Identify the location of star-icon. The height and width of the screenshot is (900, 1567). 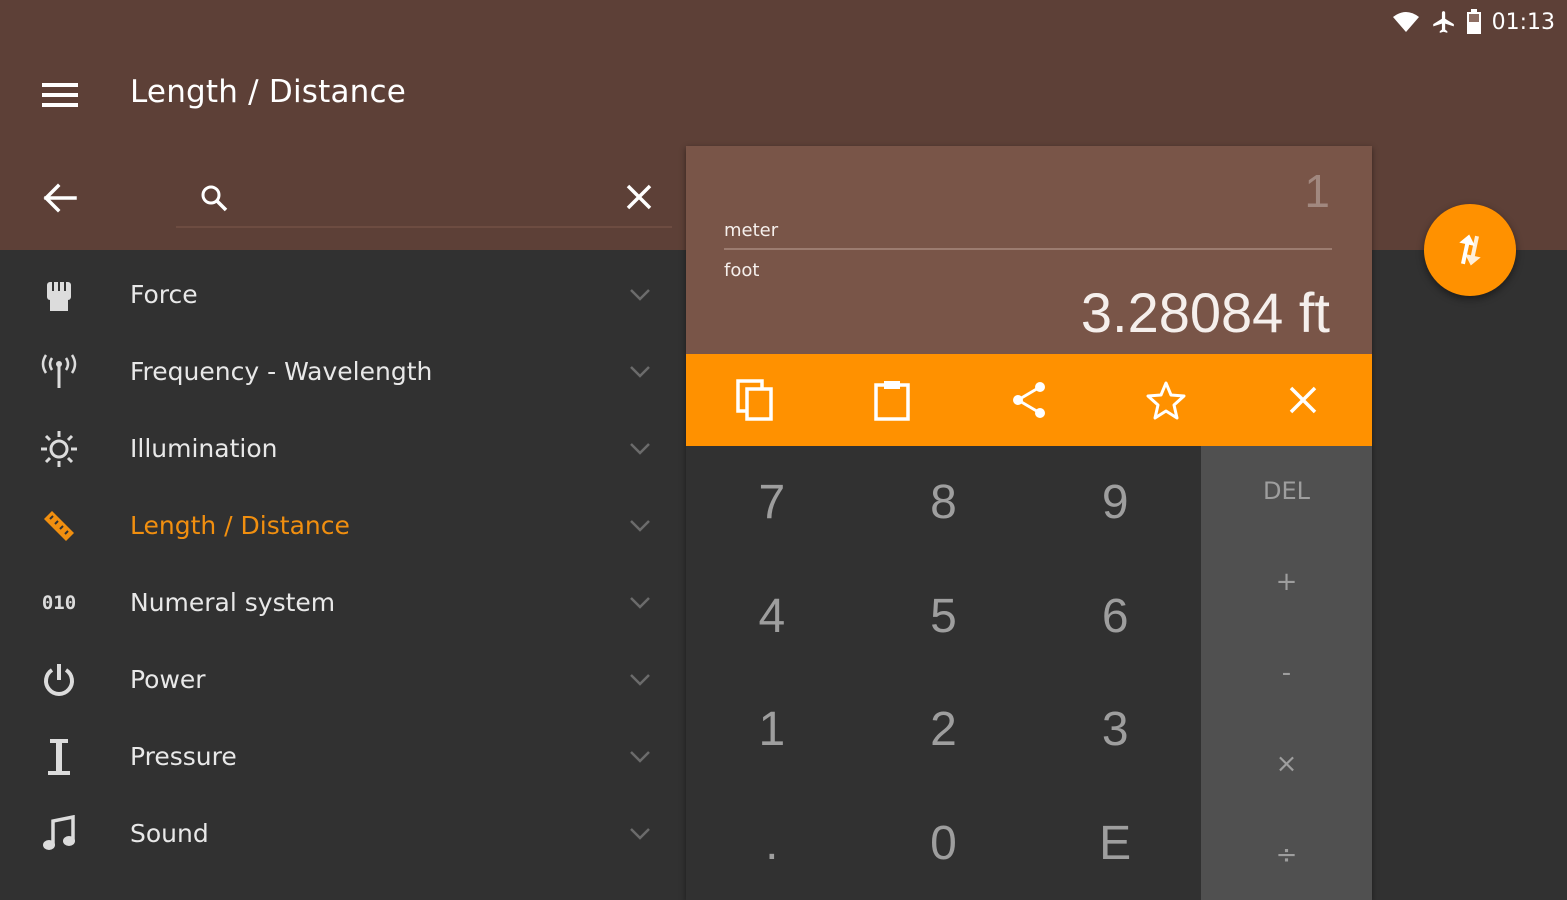
(1166, 400).